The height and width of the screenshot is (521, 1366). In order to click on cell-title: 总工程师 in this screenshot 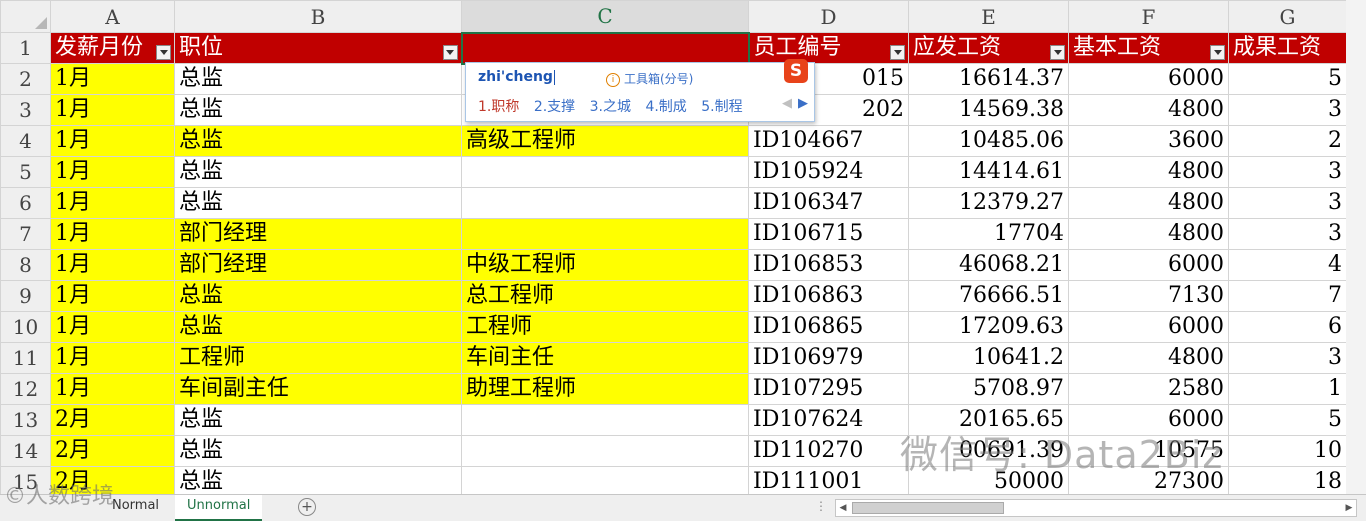, I will do `click(605, 296)`.